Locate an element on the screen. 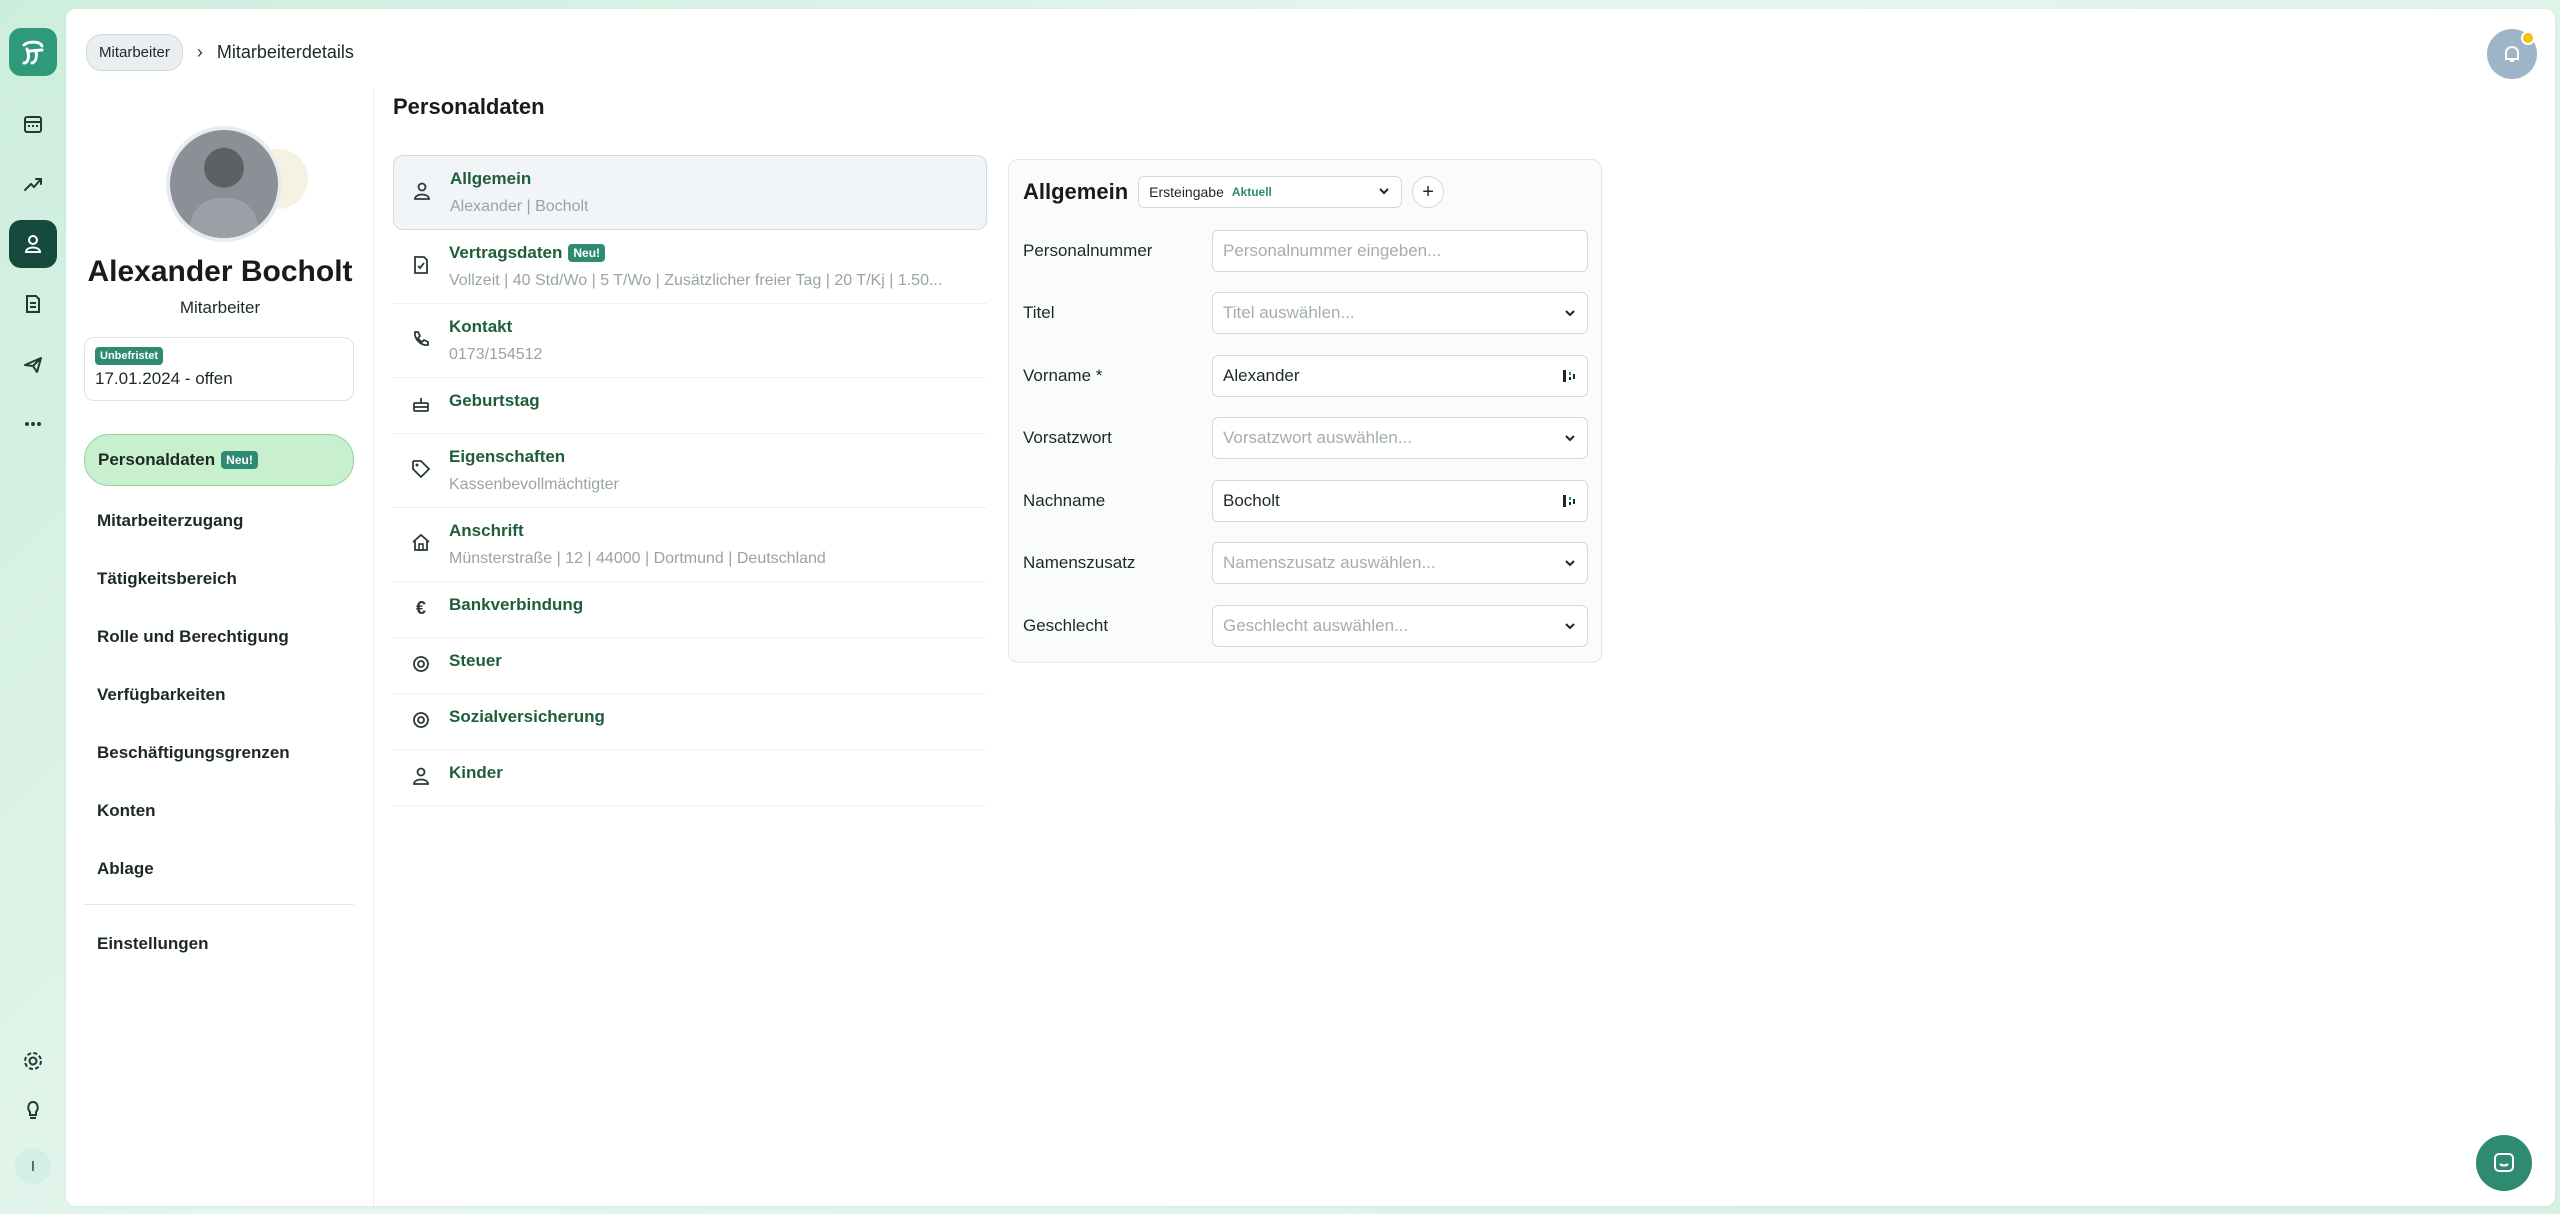  section-row-eigenschaften: Eigenschaften Kassenbevollmächtigter is located at coordinates (690, 471).